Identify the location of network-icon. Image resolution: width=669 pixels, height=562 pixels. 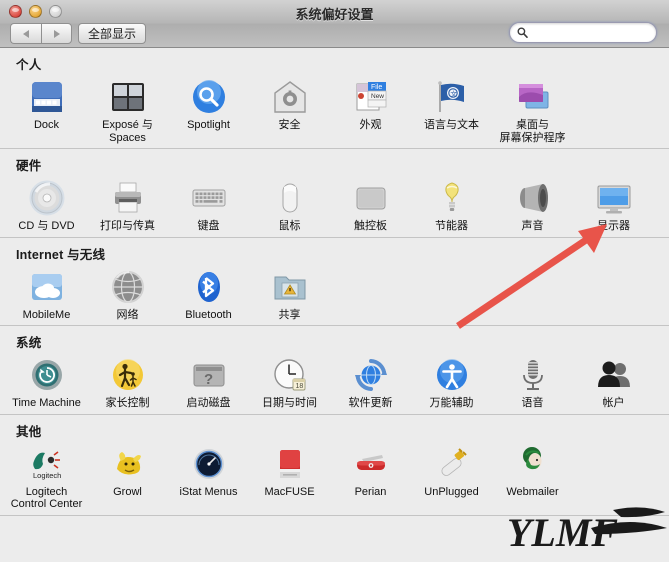
(128, 287).